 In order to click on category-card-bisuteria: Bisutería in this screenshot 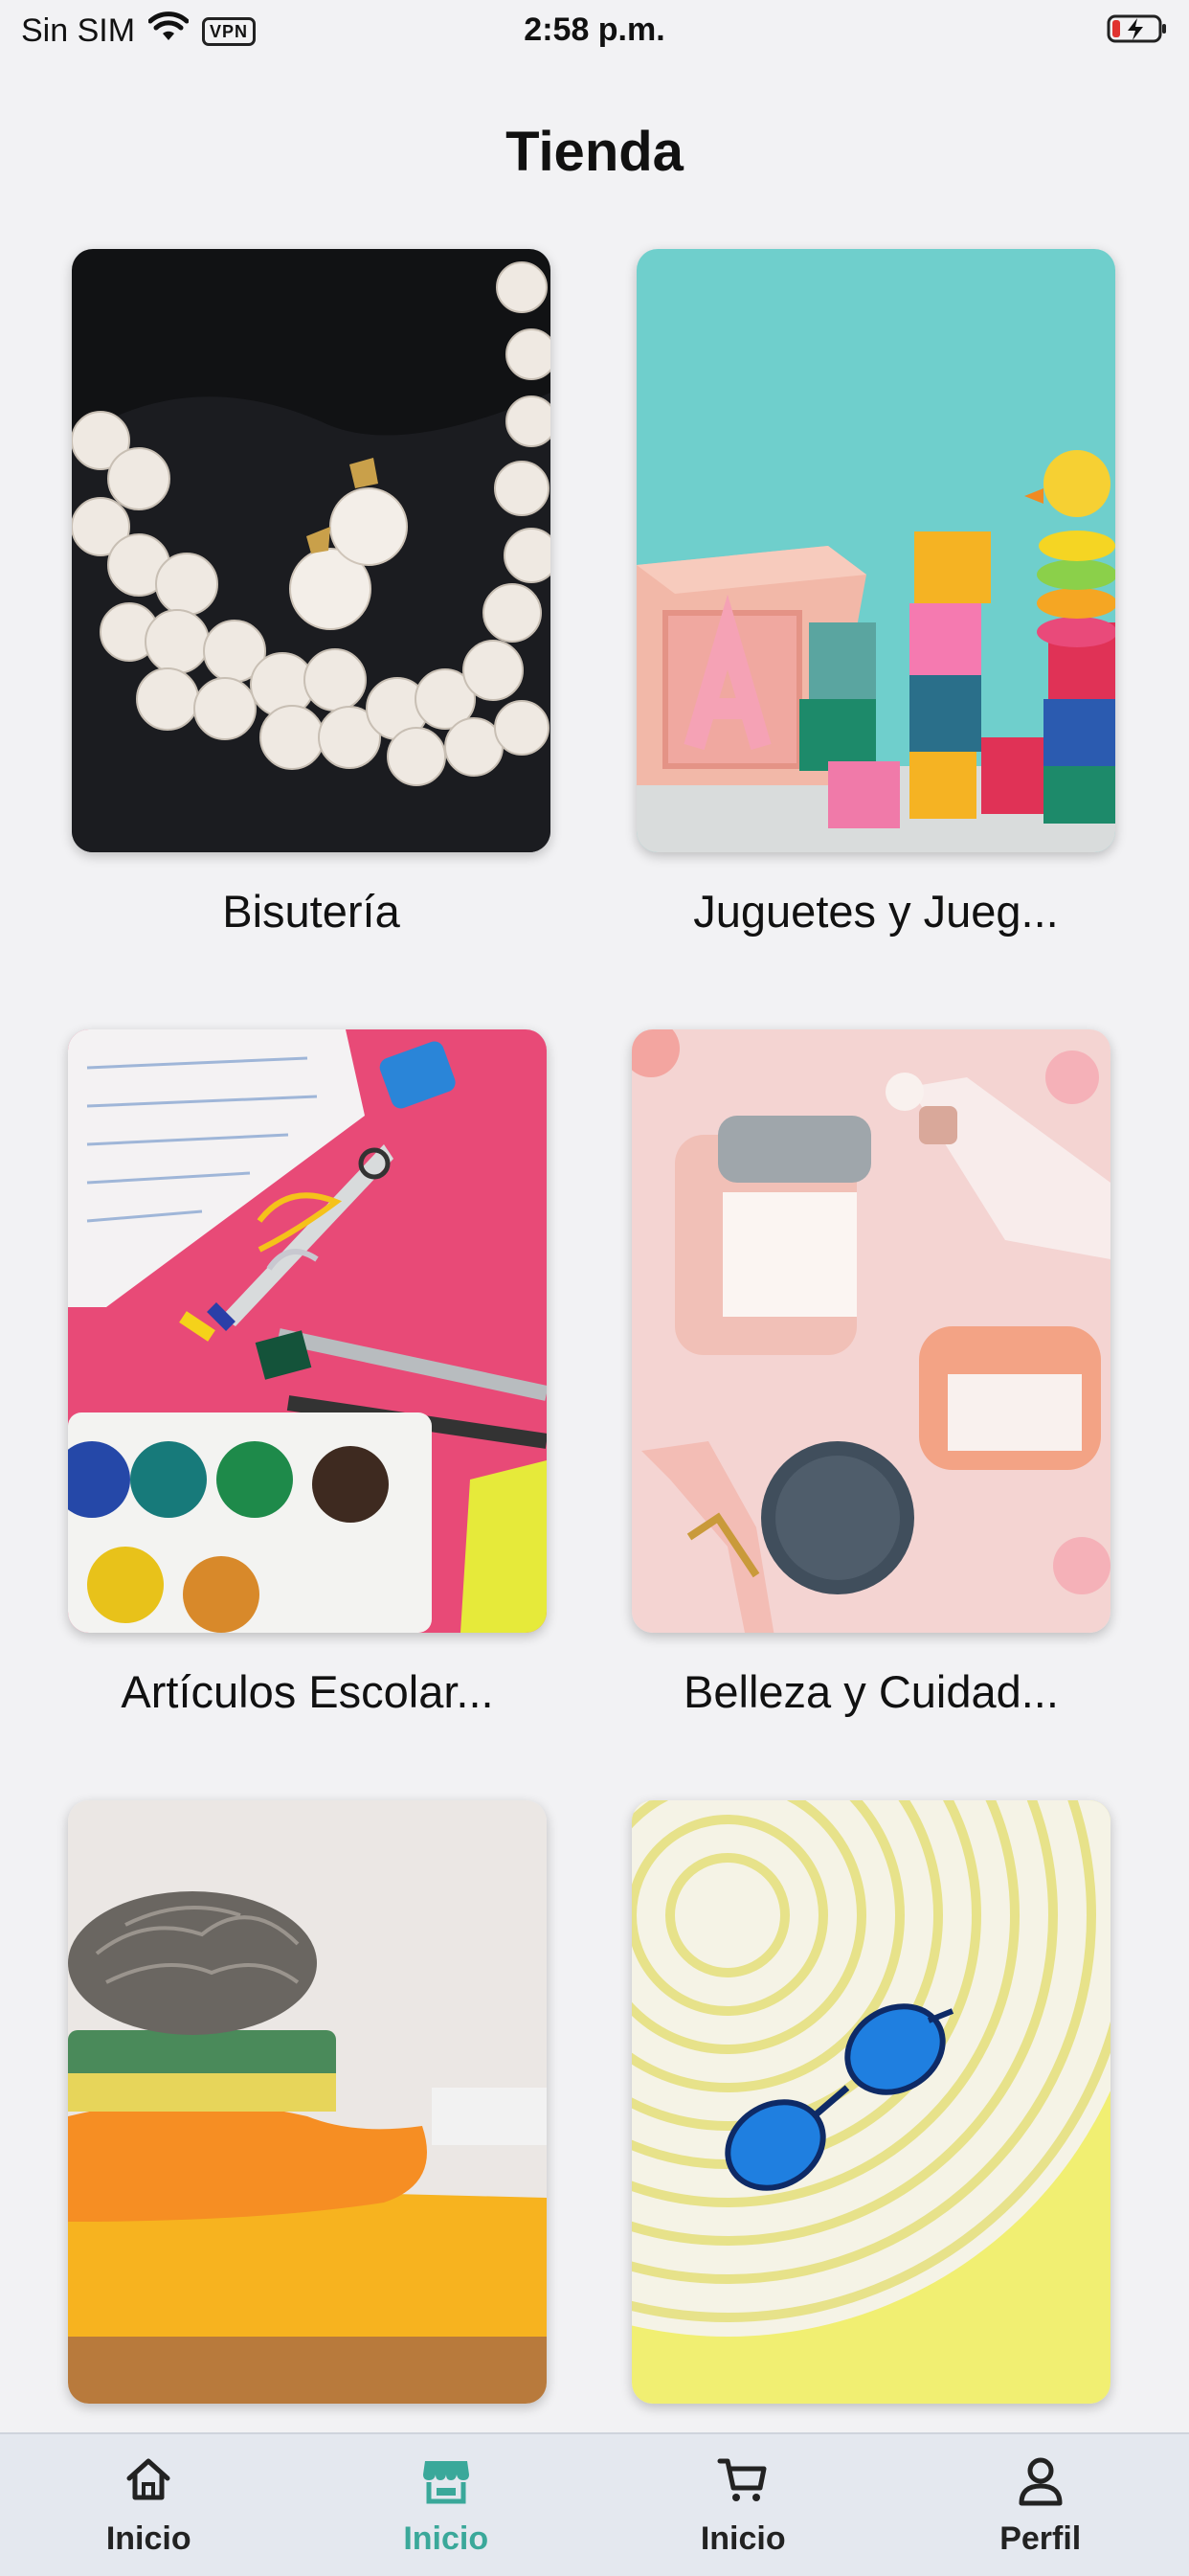, I will do `click(311, 593)`.